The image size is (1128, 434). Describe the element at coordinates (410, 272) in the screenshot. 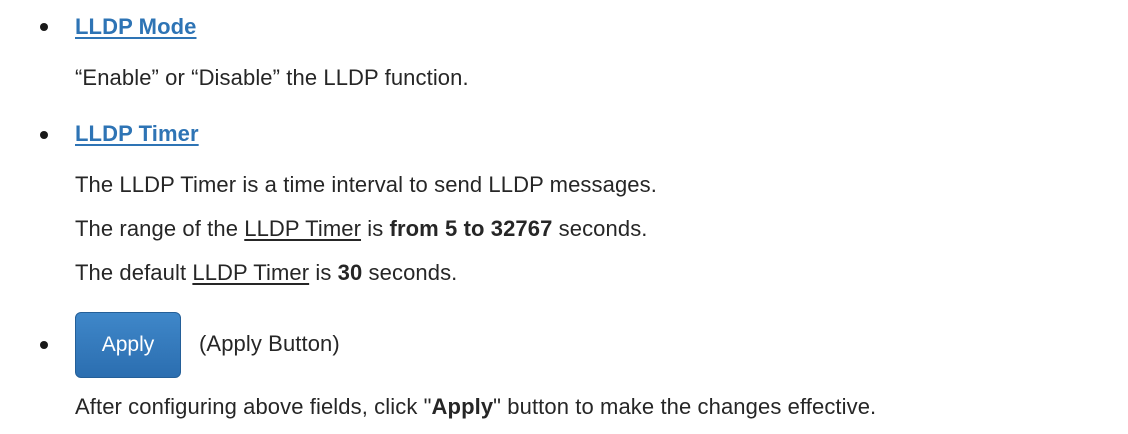

I see `default-suffix: seconds.` at that location.